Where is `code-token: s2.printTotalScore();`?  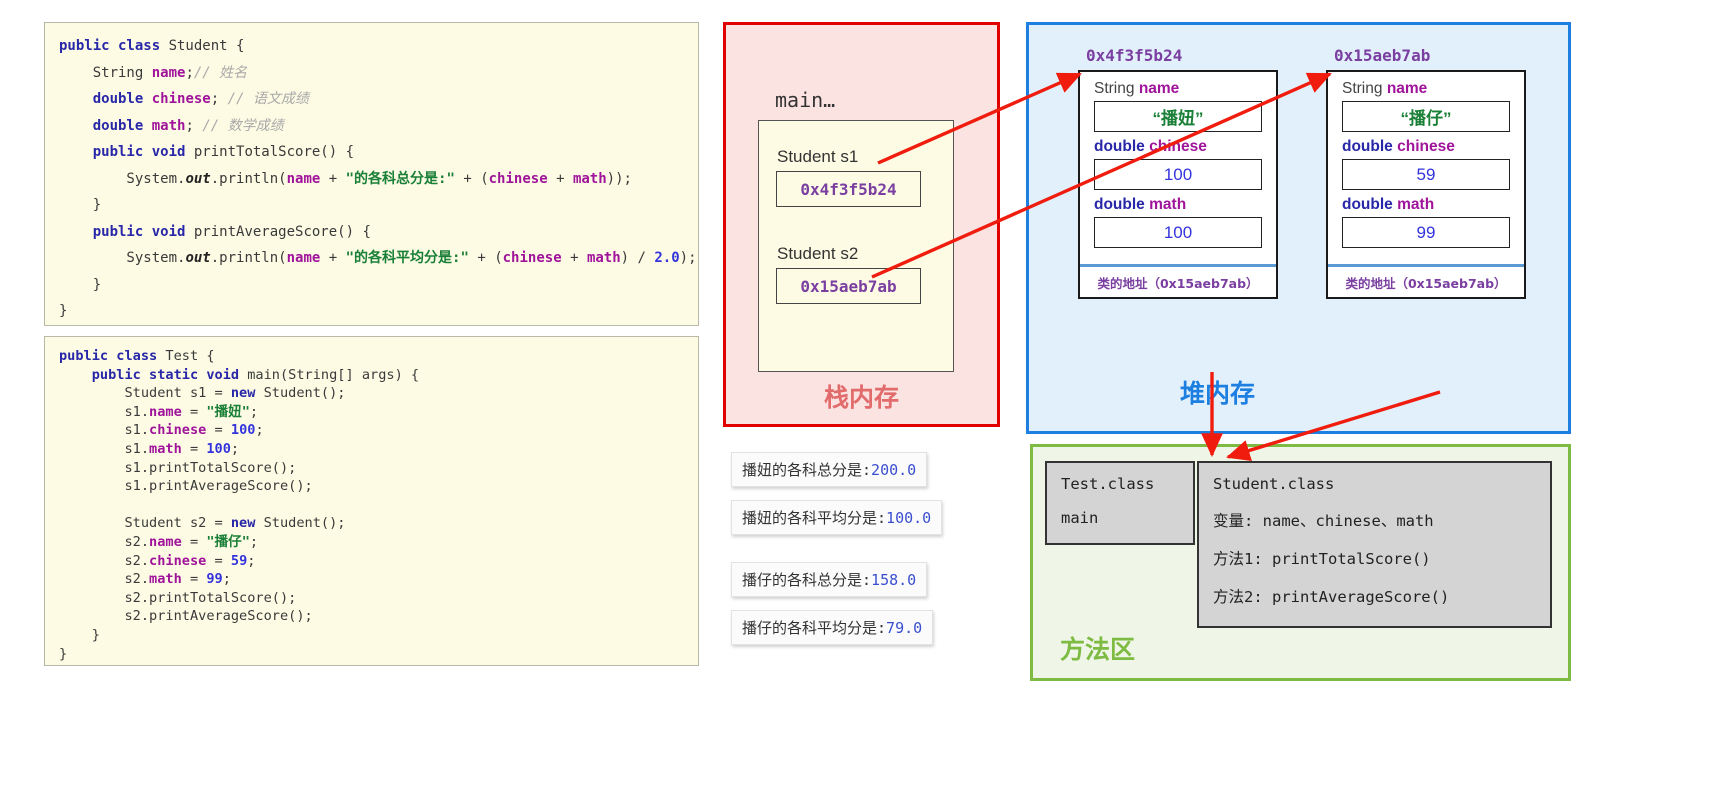 code-token: s2.printTotalScore(); is located at coordinates (178, 597).